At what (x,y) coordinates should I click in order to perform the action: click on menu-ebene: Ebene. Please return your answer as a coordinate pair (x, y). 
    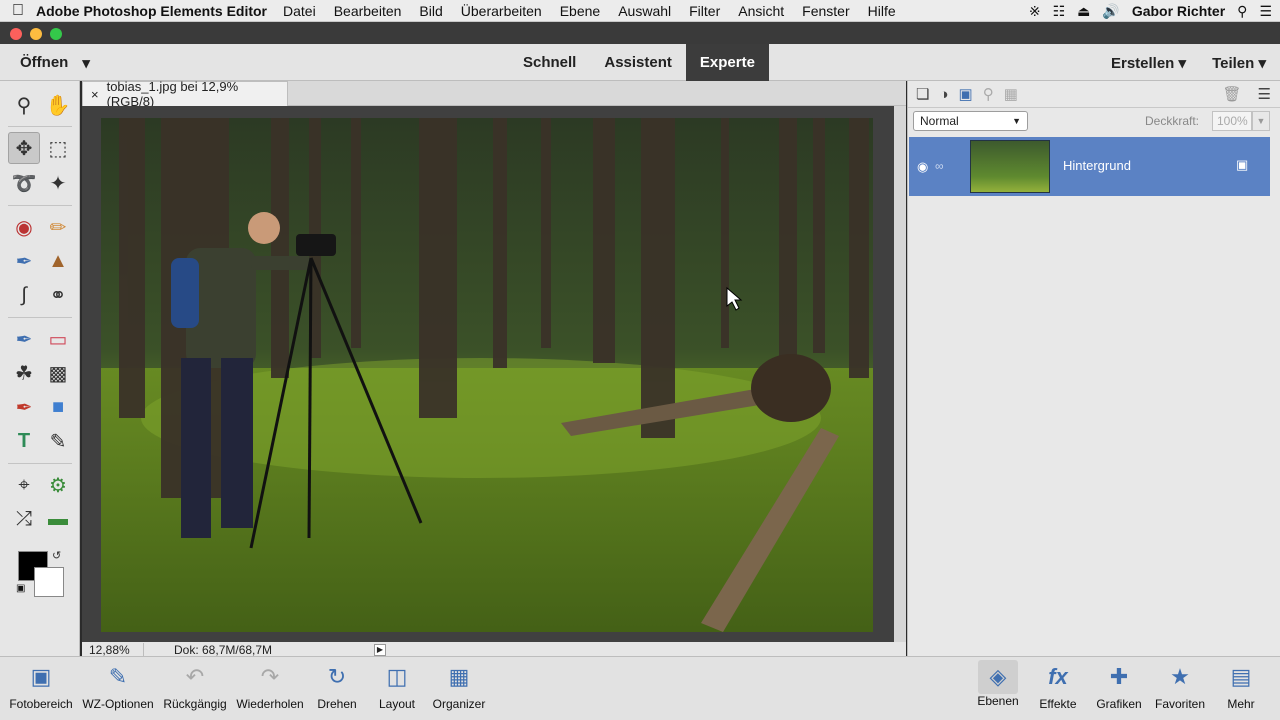
    Looking at the image, I should click on (580, 11).